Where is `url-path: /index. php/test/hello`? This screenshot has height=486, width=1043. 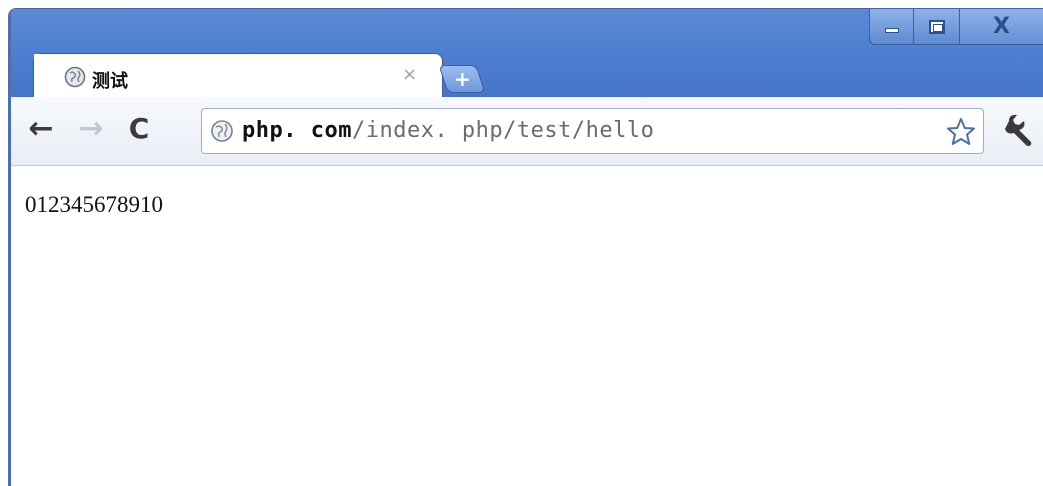 url-path: /index. php/test/hello is located at coordinates (503, 130).